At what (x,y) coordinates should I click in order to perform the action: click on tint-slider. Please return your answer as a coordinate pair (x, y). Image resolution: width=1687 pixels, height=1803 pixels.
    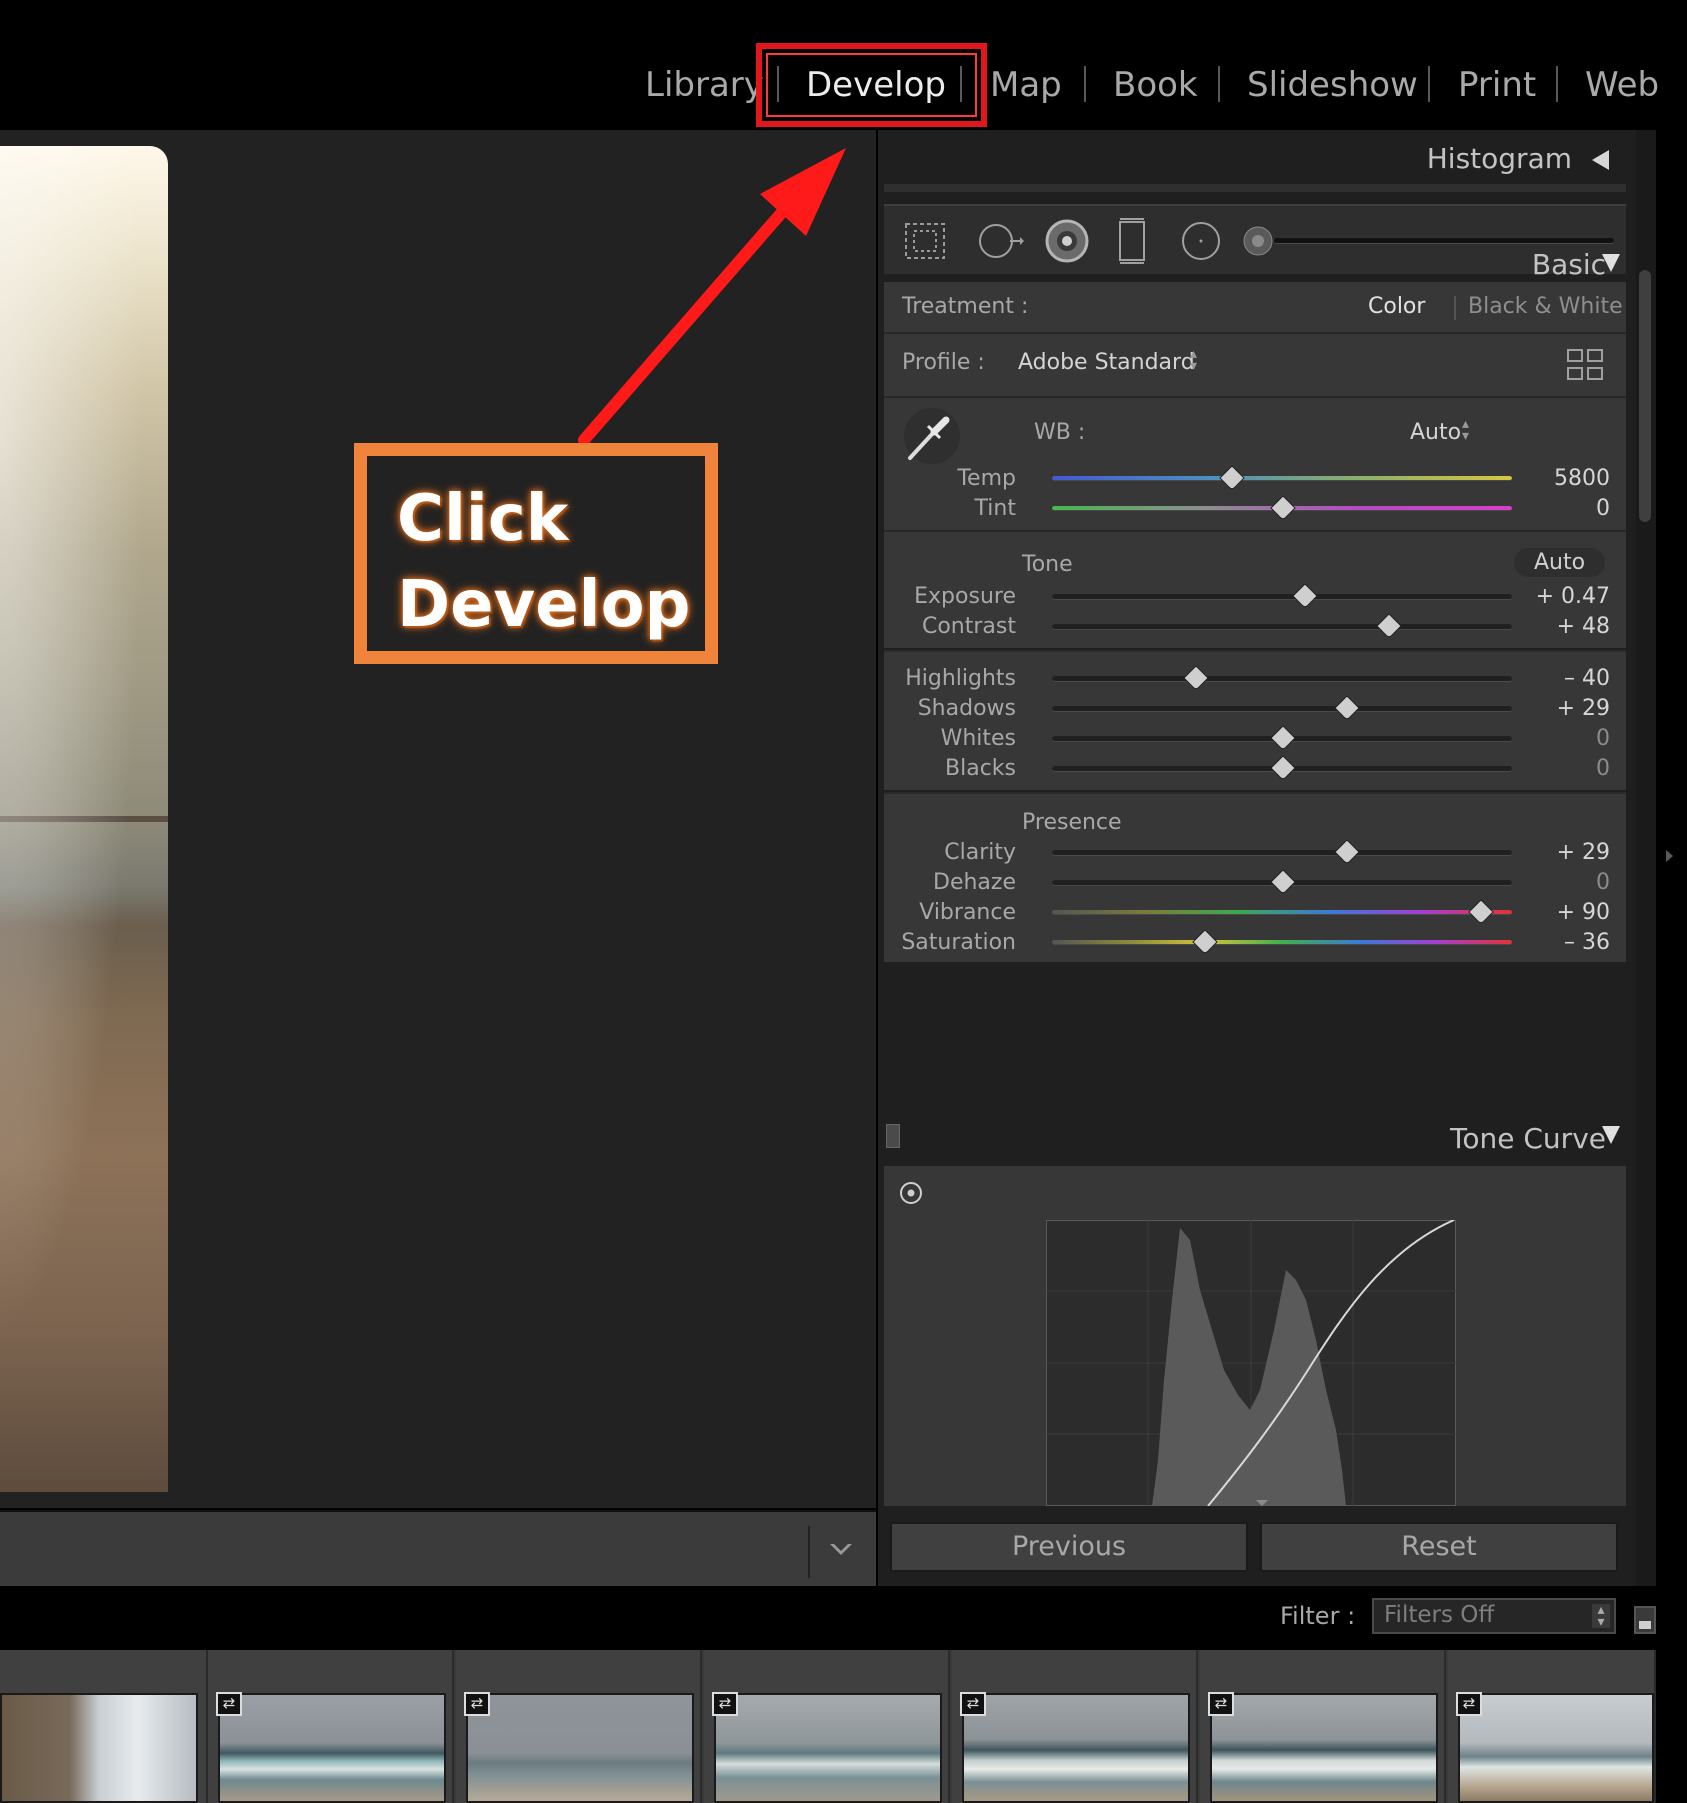
    Looking at the image, I should click on (1282, 508).